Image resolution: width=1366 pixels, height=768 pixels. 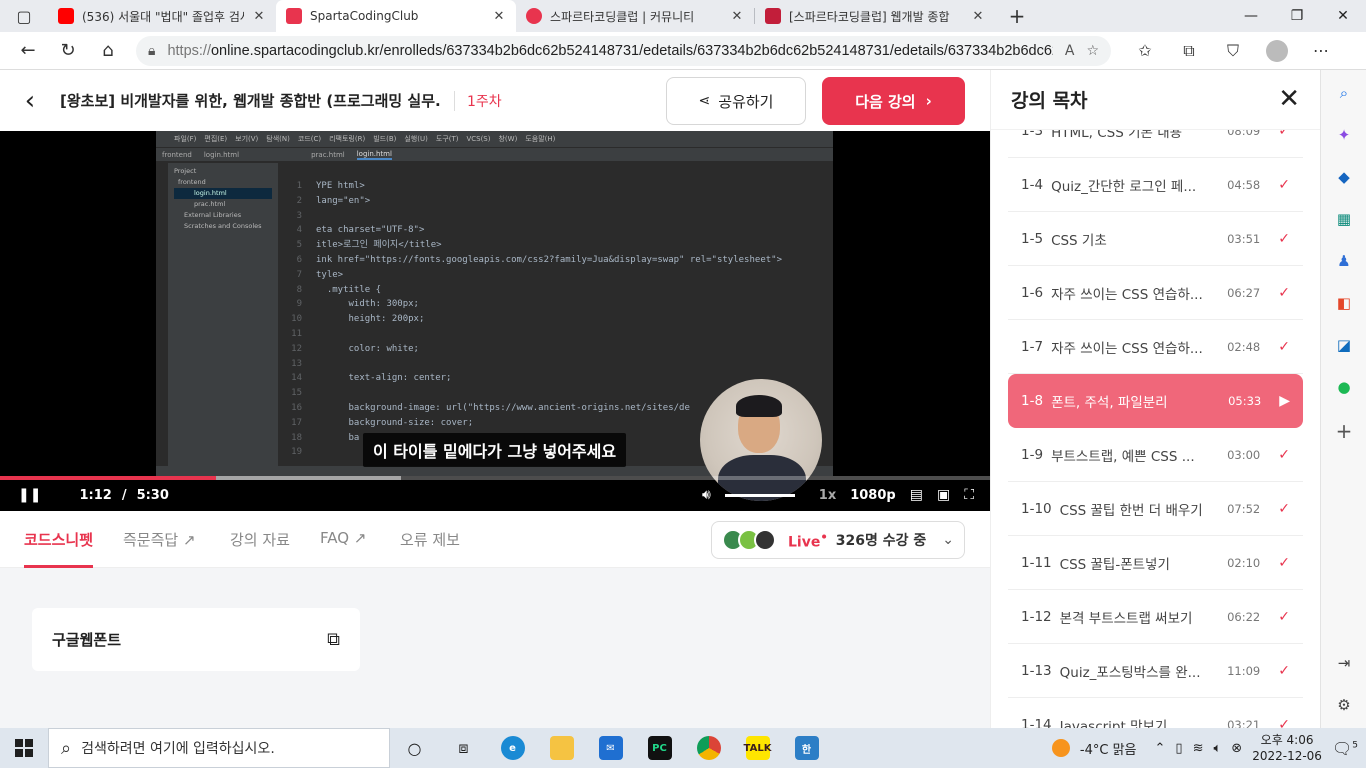 What do you see at coordinates (1343, 16) in the screenshot?
I see `close-window-icon: ✕` at bounding box center [1343, 16].